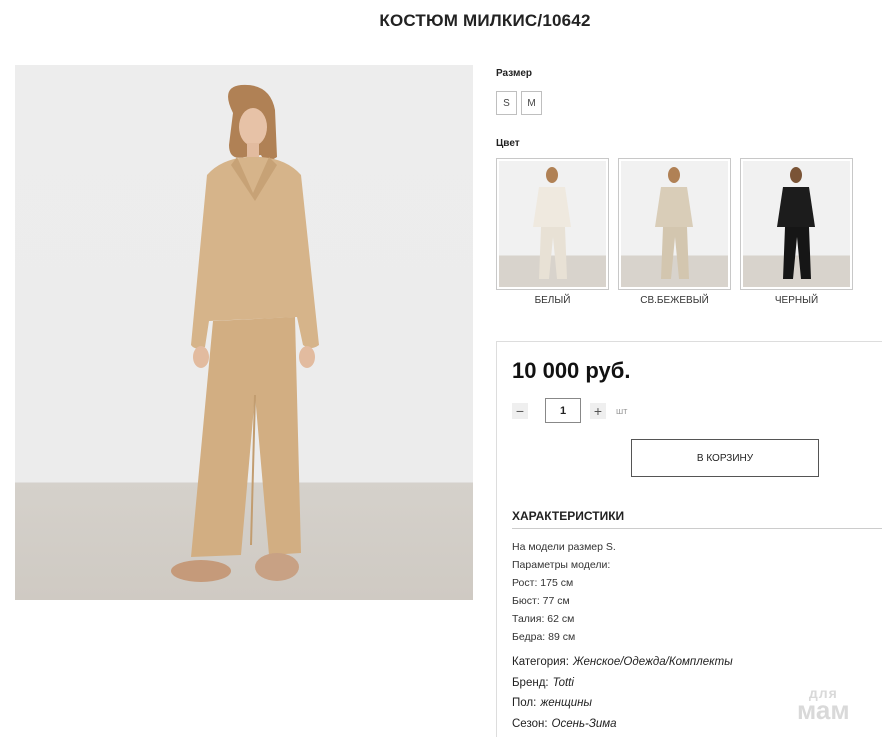 Image resolution: width=882 pixels, height=737 pixels. Describe the element at coordinates (543, 619) in the screenshot. I see `description-line: Талия: 62 см` at that location.